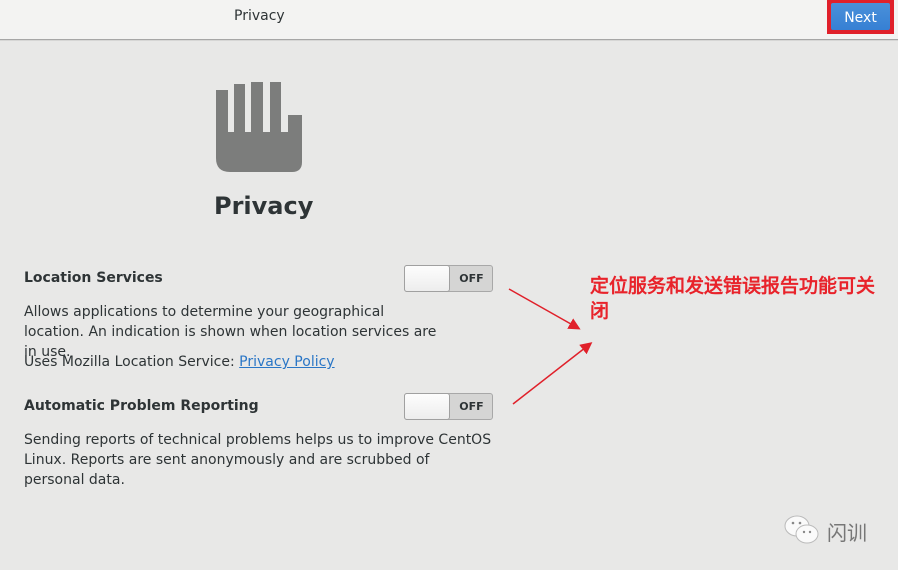  I want to click on watermark-text: 闪训, so click(847, 533).